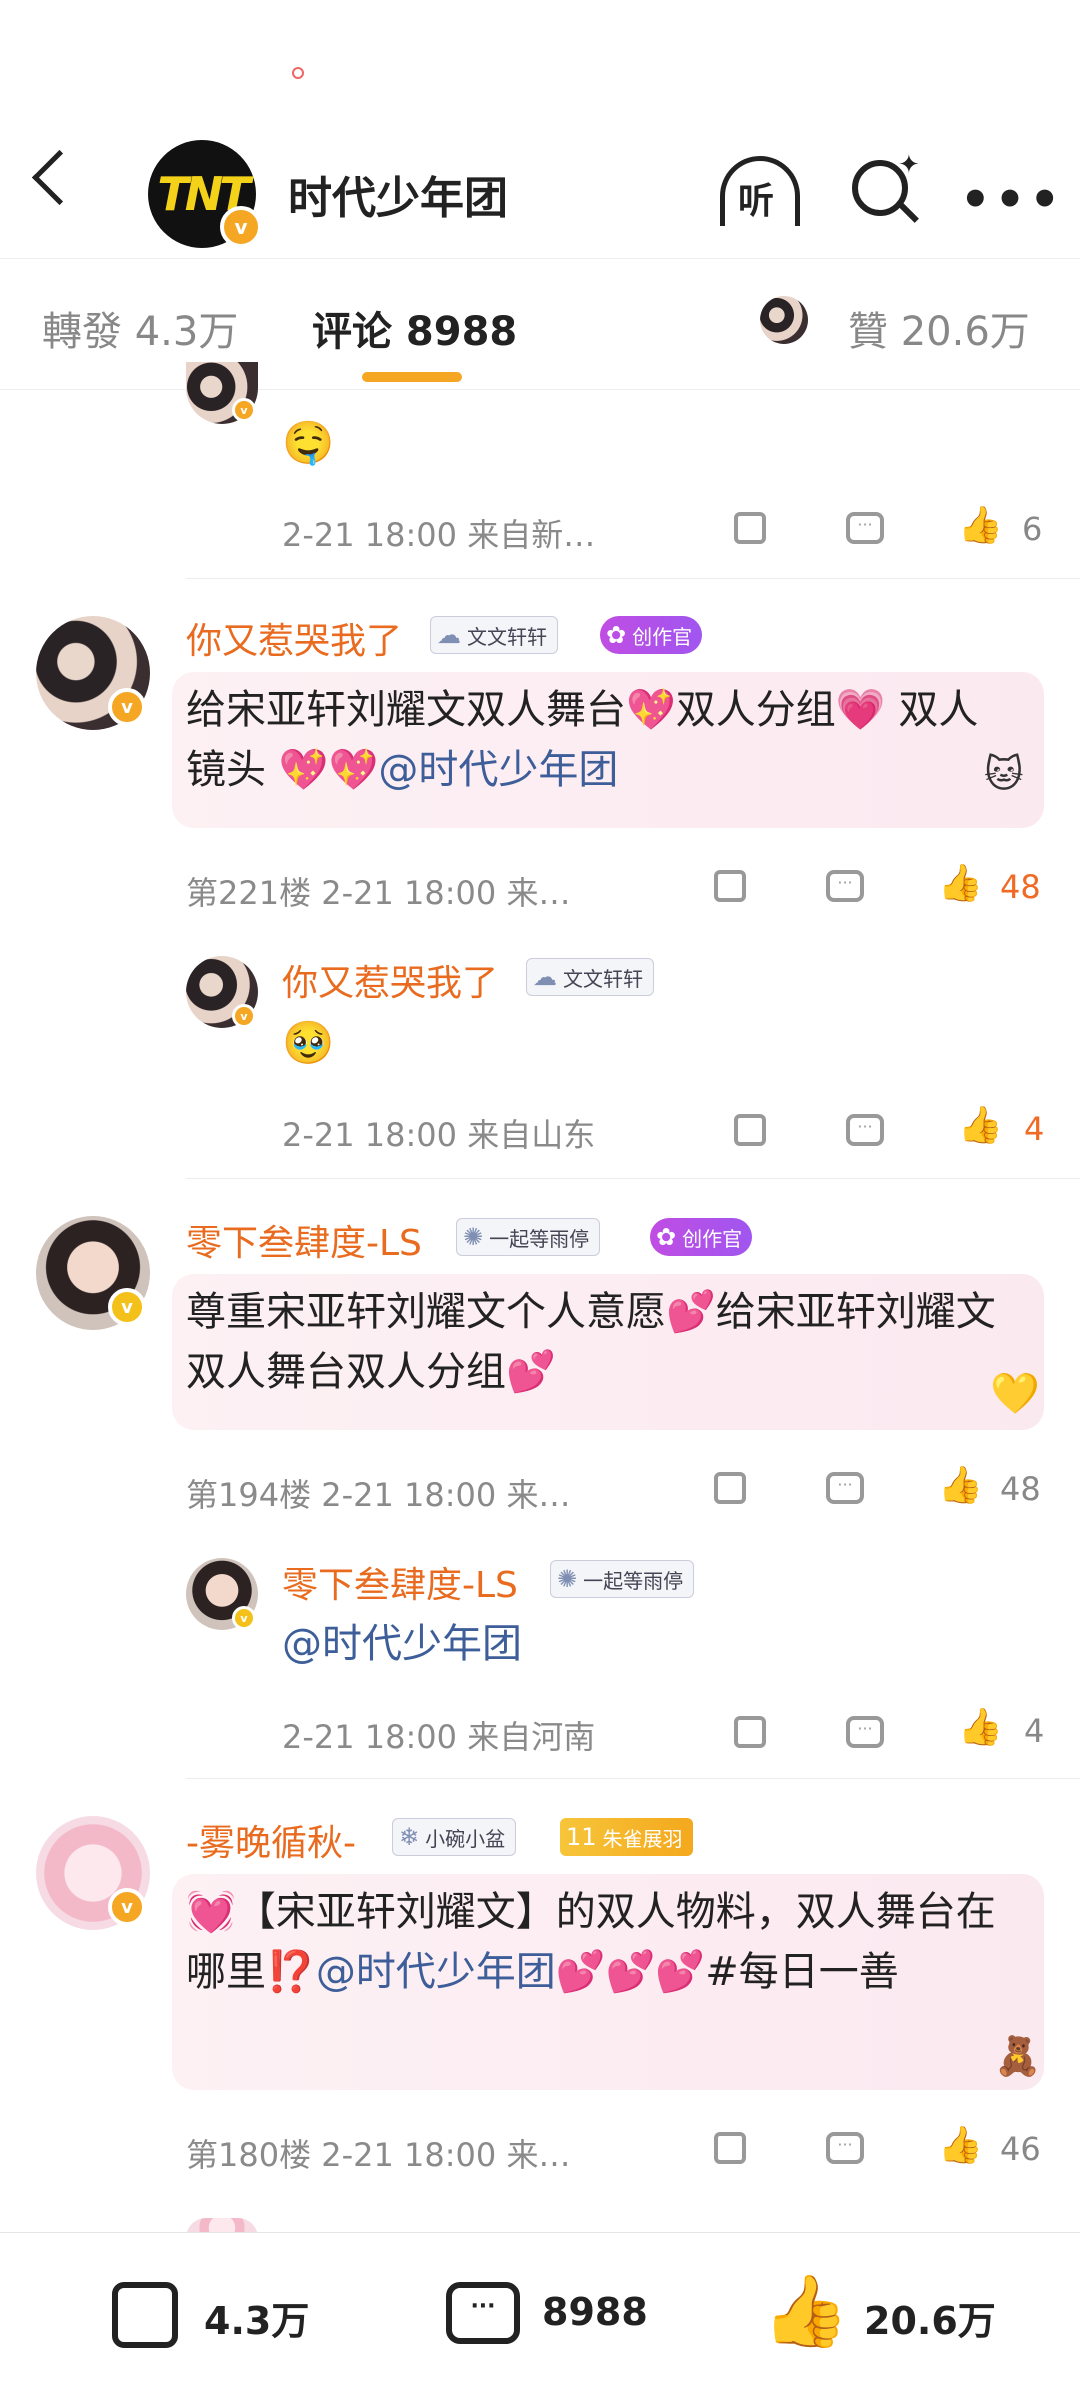  I want to click on like-count: 6, so click(1032, 529).